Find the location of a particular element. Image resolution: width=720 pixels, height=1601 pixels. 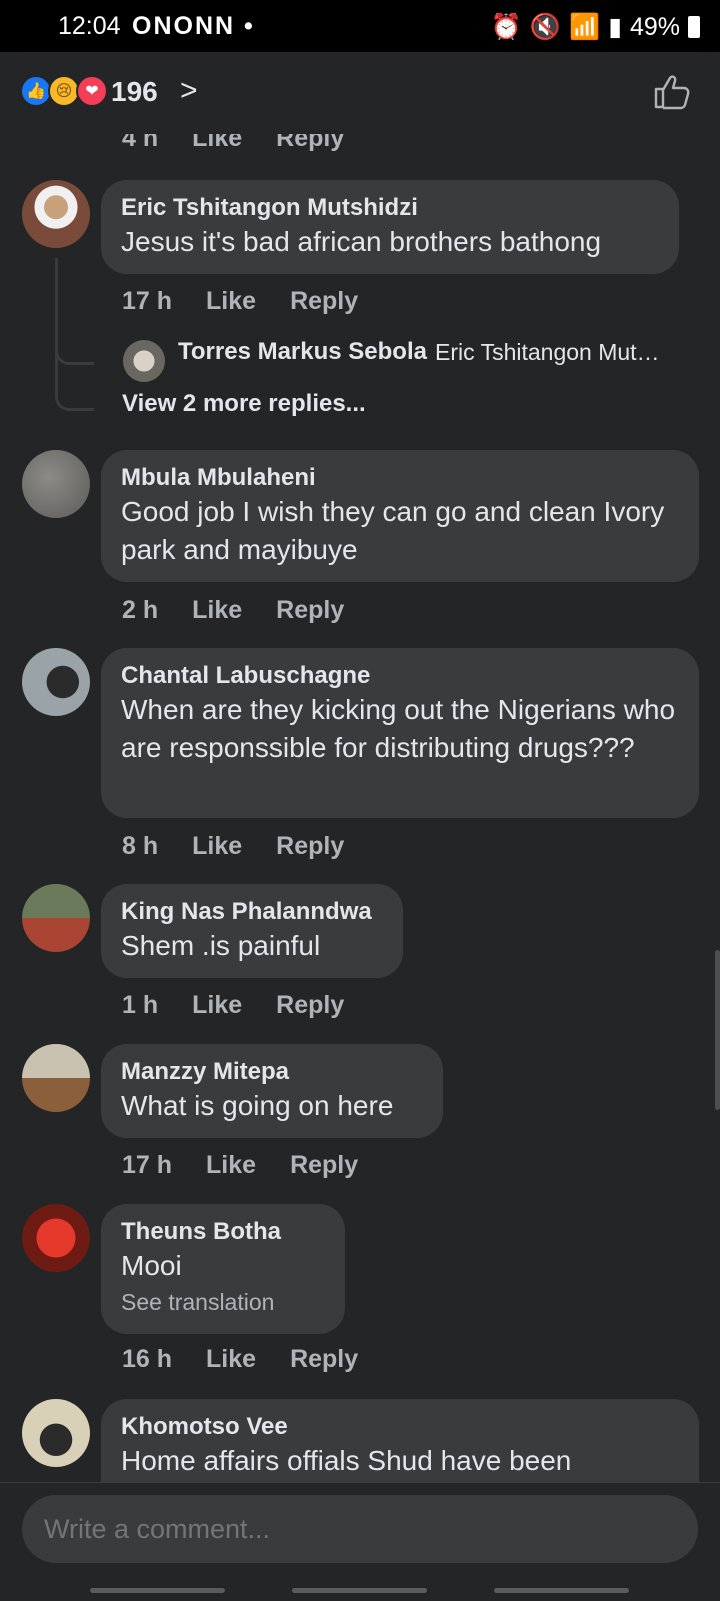

comment-text: Shem .is painful is located at coordinates (221, 945).